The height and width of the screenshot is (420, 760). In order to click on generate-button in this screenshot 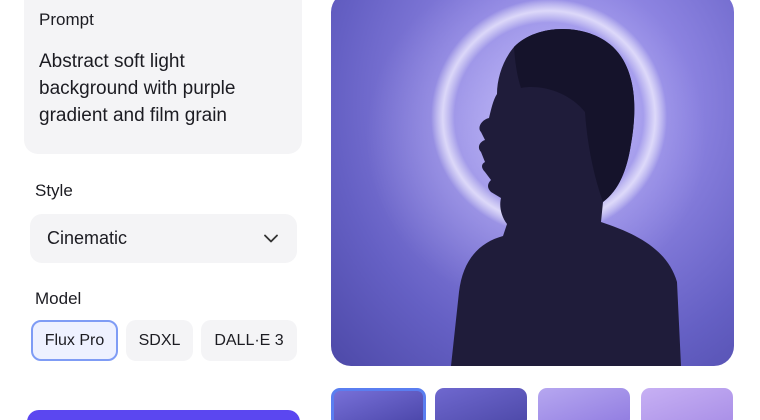, I will do `click(163, 415)`.